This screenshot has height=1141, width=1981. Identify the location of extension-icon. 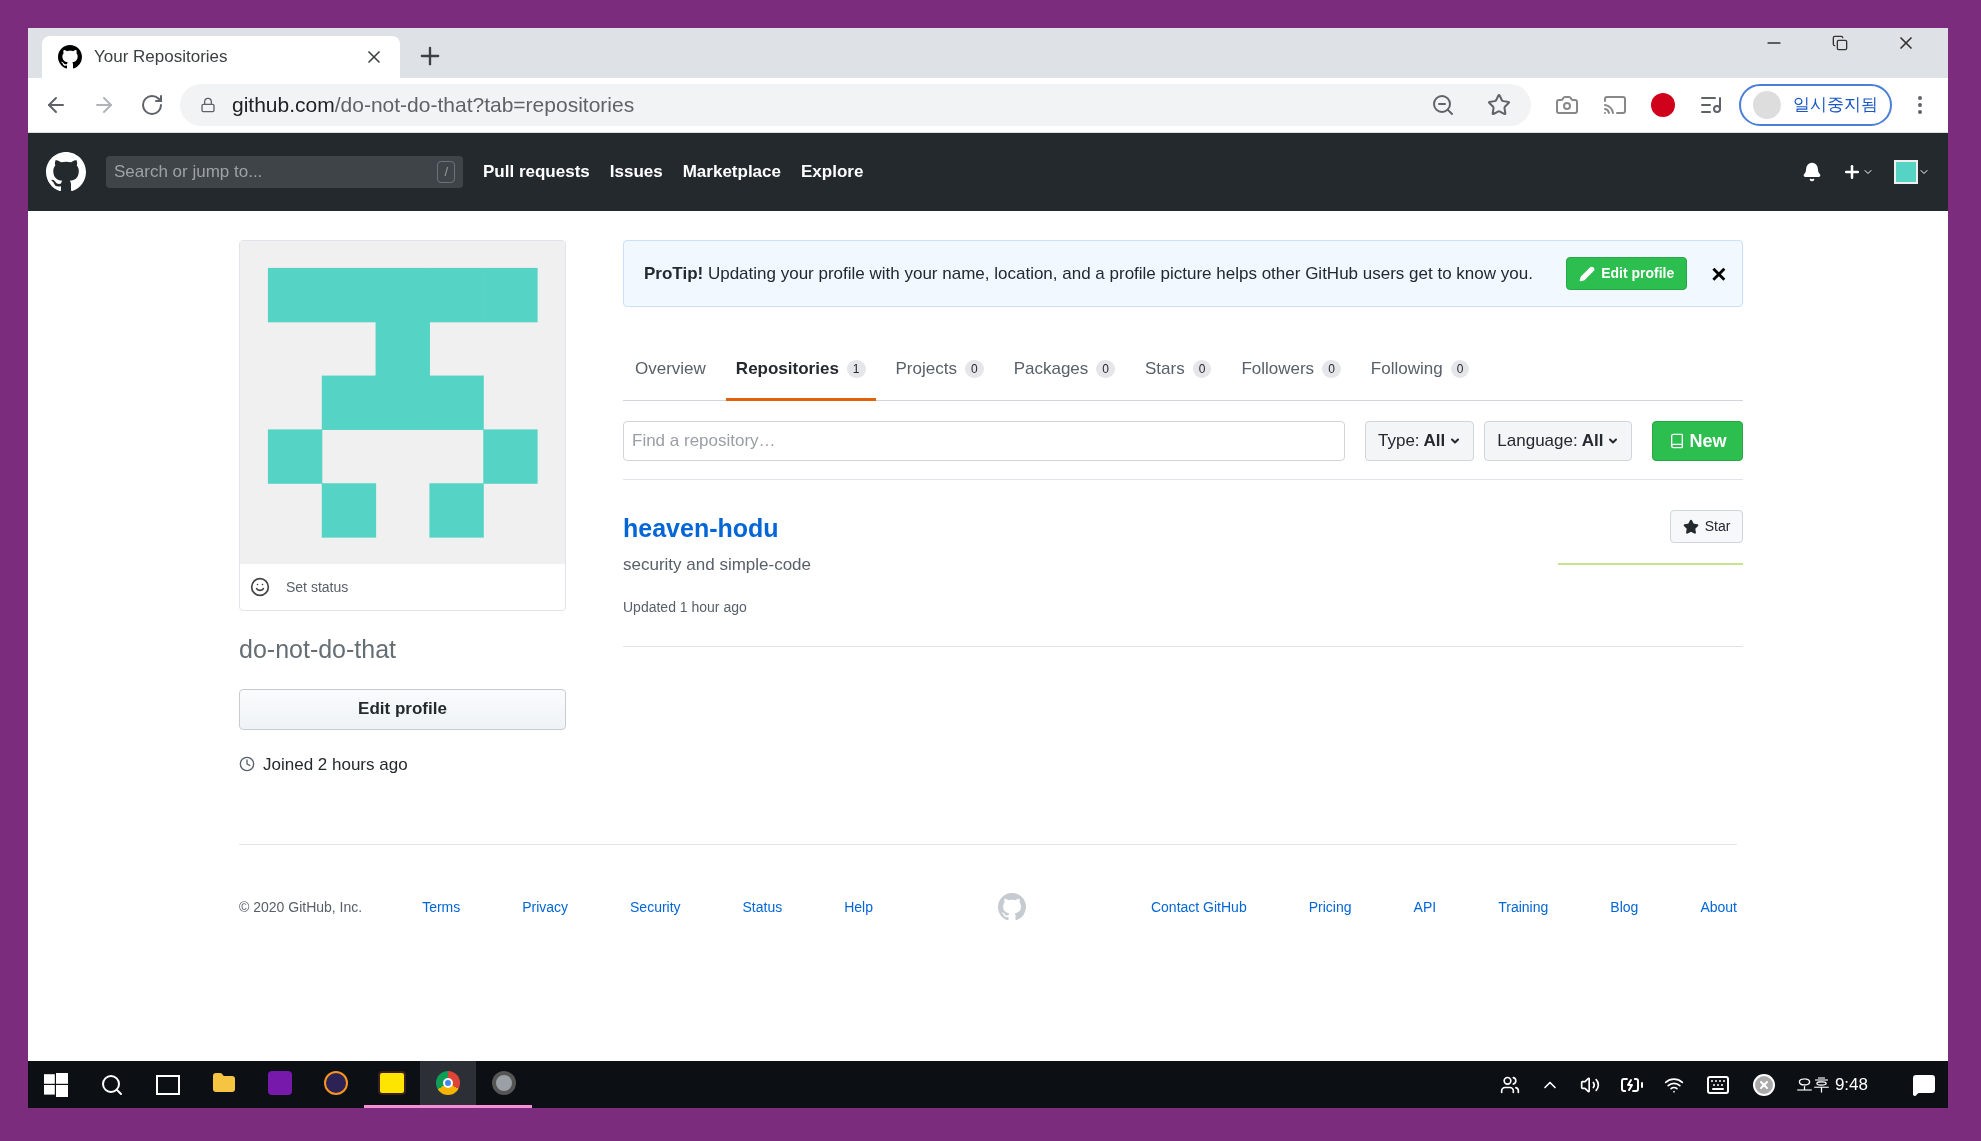
(1663, 105).